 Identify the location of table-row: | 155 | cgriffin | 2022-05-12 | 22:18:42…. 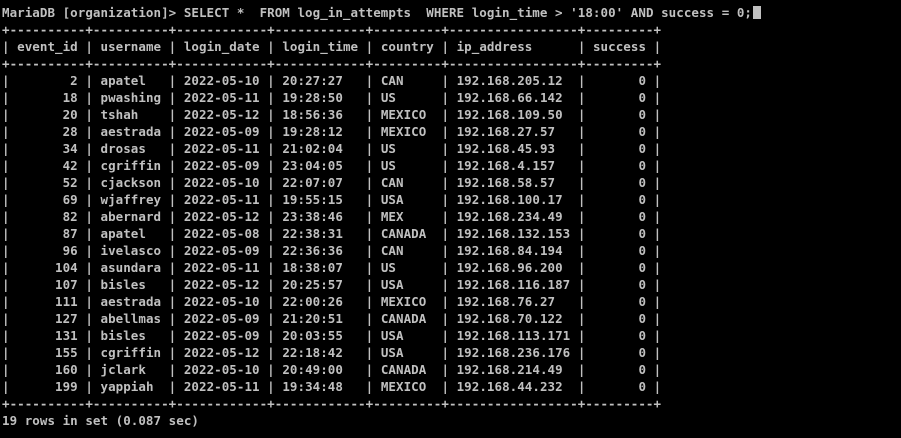
(332, 352).